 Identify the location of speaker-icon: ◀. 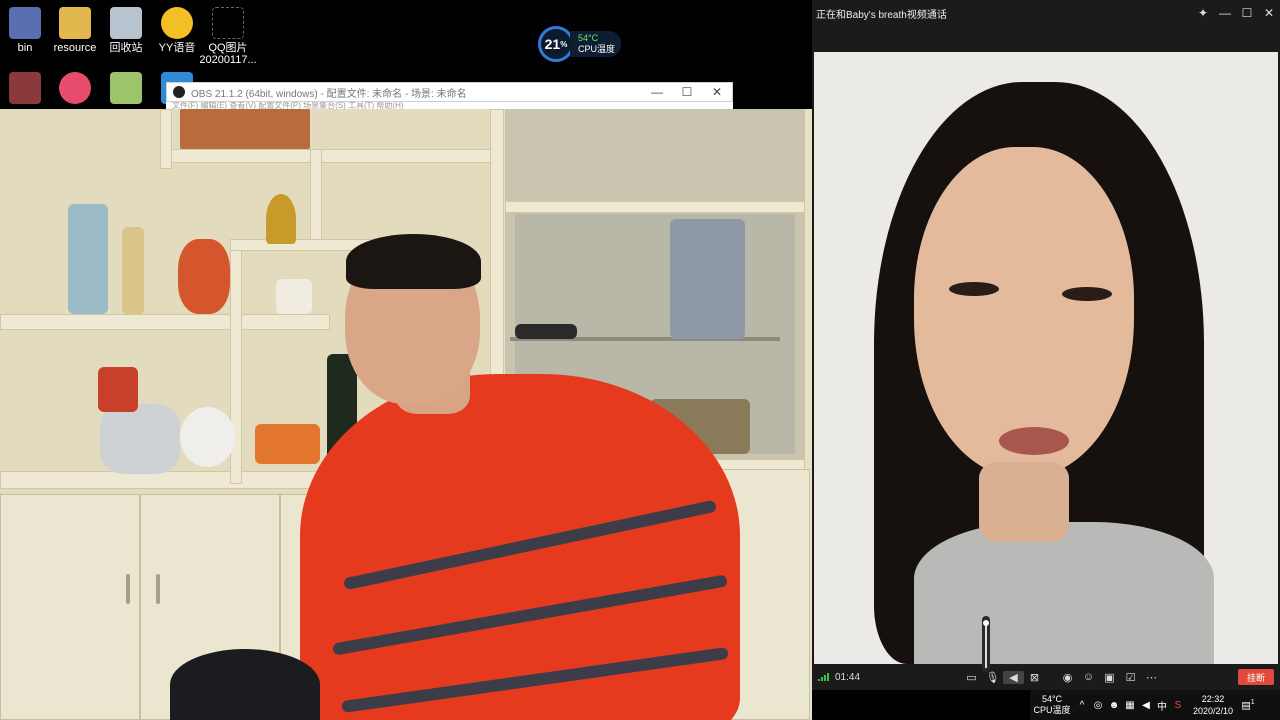
(1013, 677).